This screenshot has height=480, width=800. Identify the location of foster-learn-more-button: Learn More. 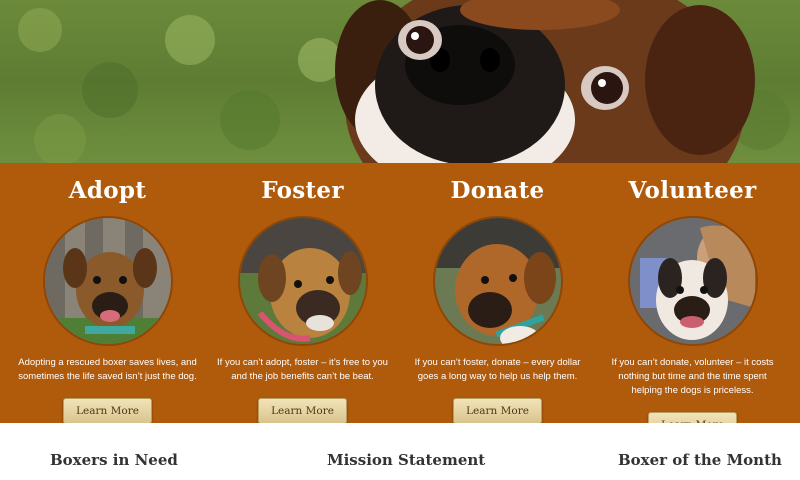
(302, 411).